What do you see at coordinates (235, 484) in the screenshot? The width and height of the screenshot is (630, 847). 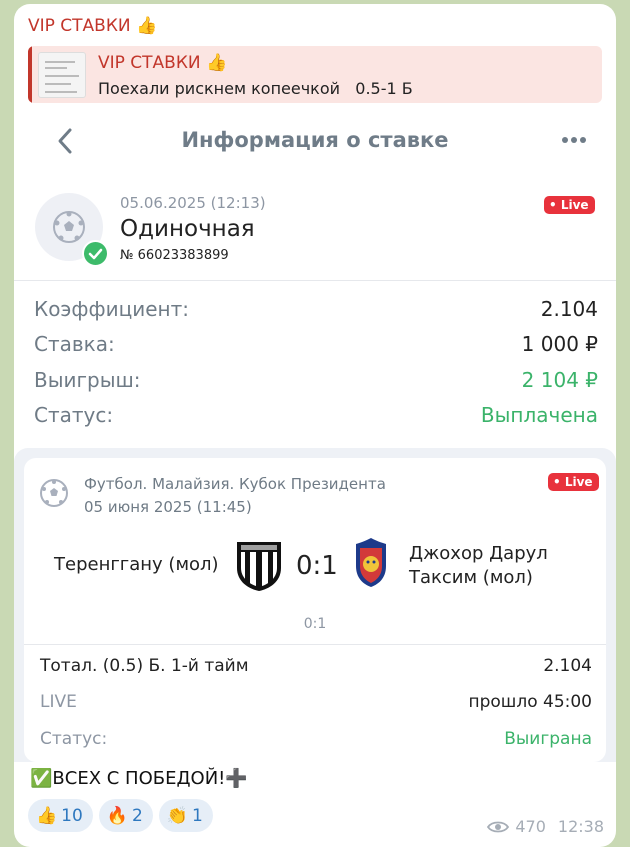 I see `league-name: Футбол. Малайзия. Кубок Президента` at bounding box center [235, 484].